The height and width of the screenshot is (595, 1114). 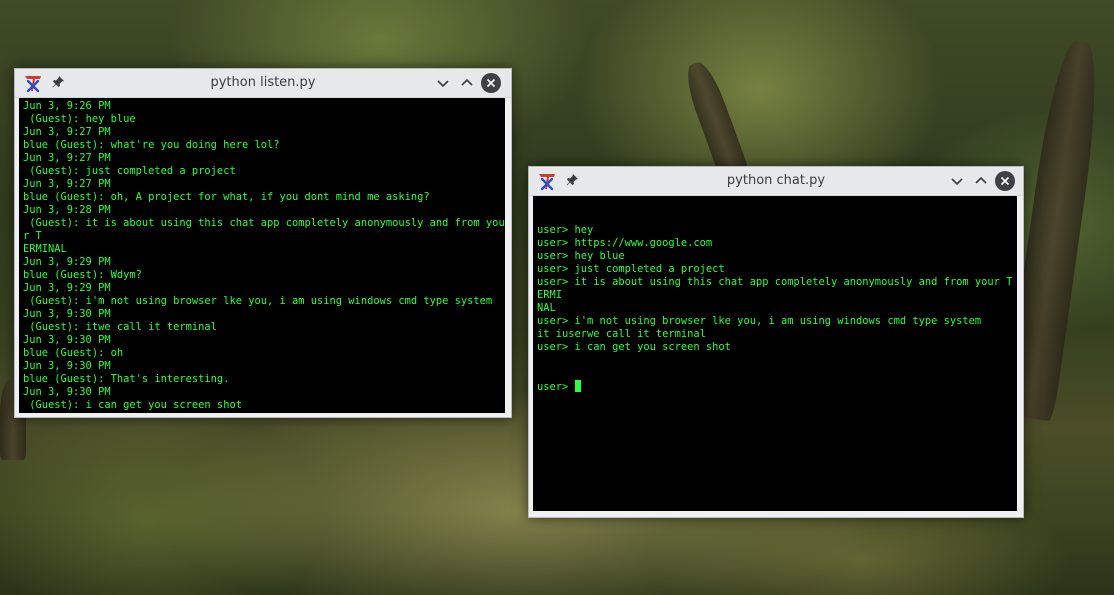 What do you see at coordinates (776, 181) in the screenshot?
I see `chat-window-titlebar: python chat.py` at bounding box center [776, 181].